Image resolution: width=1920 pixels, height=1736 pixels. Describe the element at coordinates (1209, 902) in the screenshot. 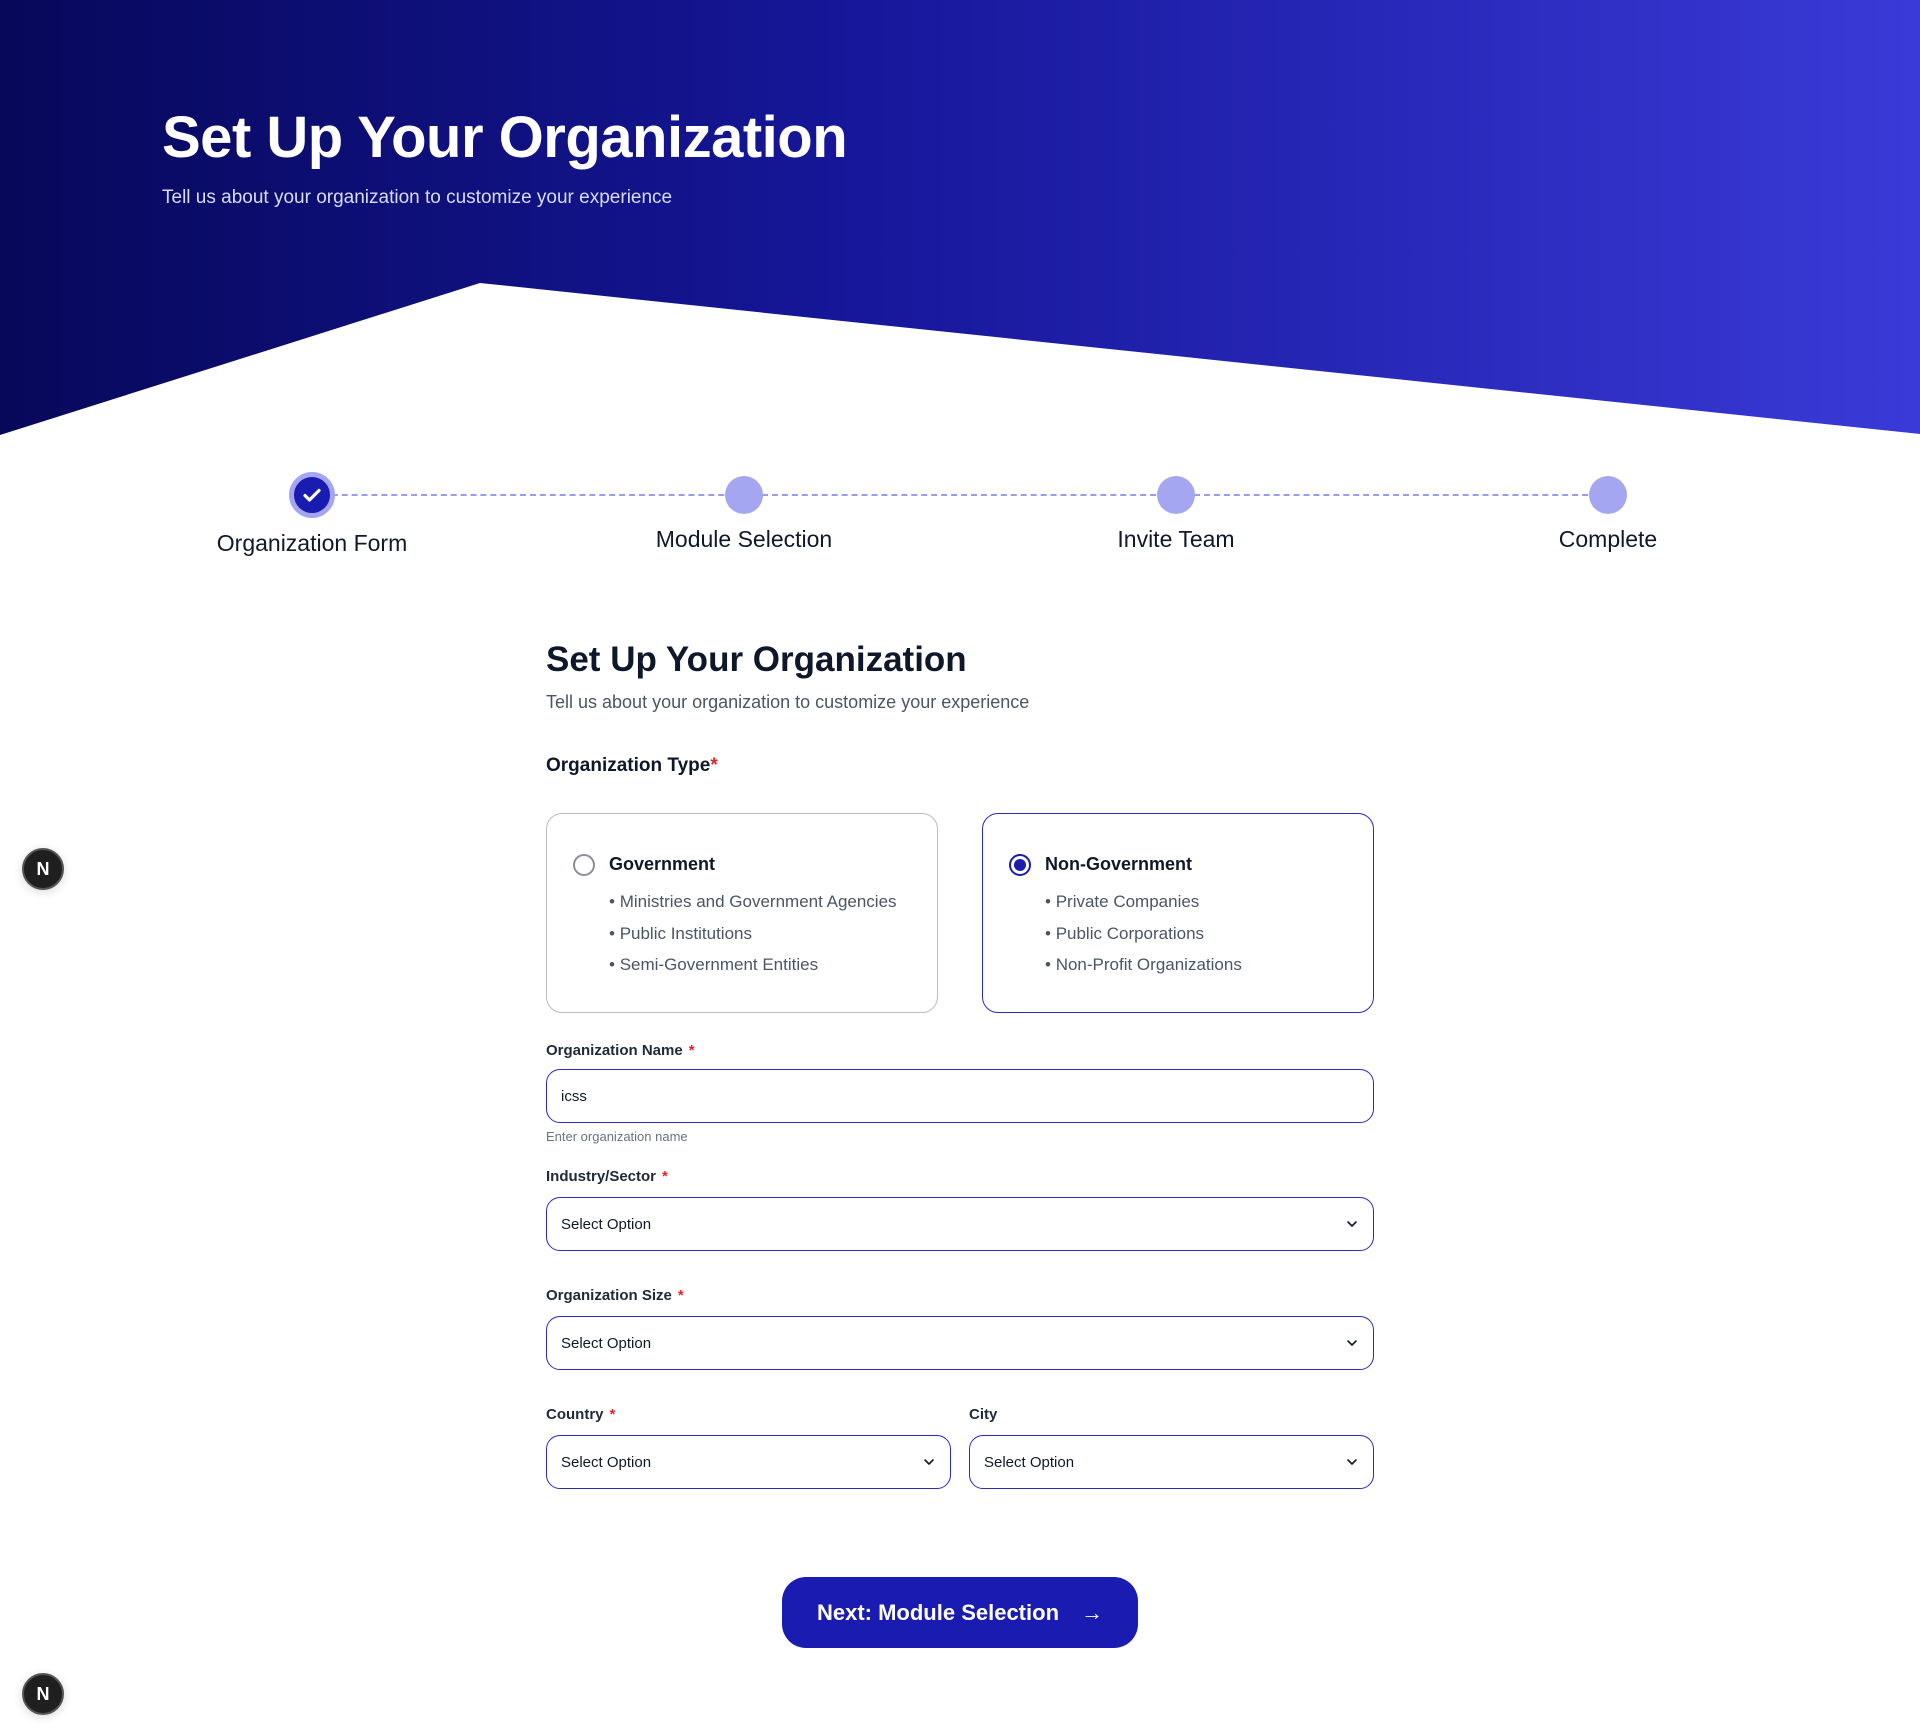

I see `list-item: Private Companies` at that location.